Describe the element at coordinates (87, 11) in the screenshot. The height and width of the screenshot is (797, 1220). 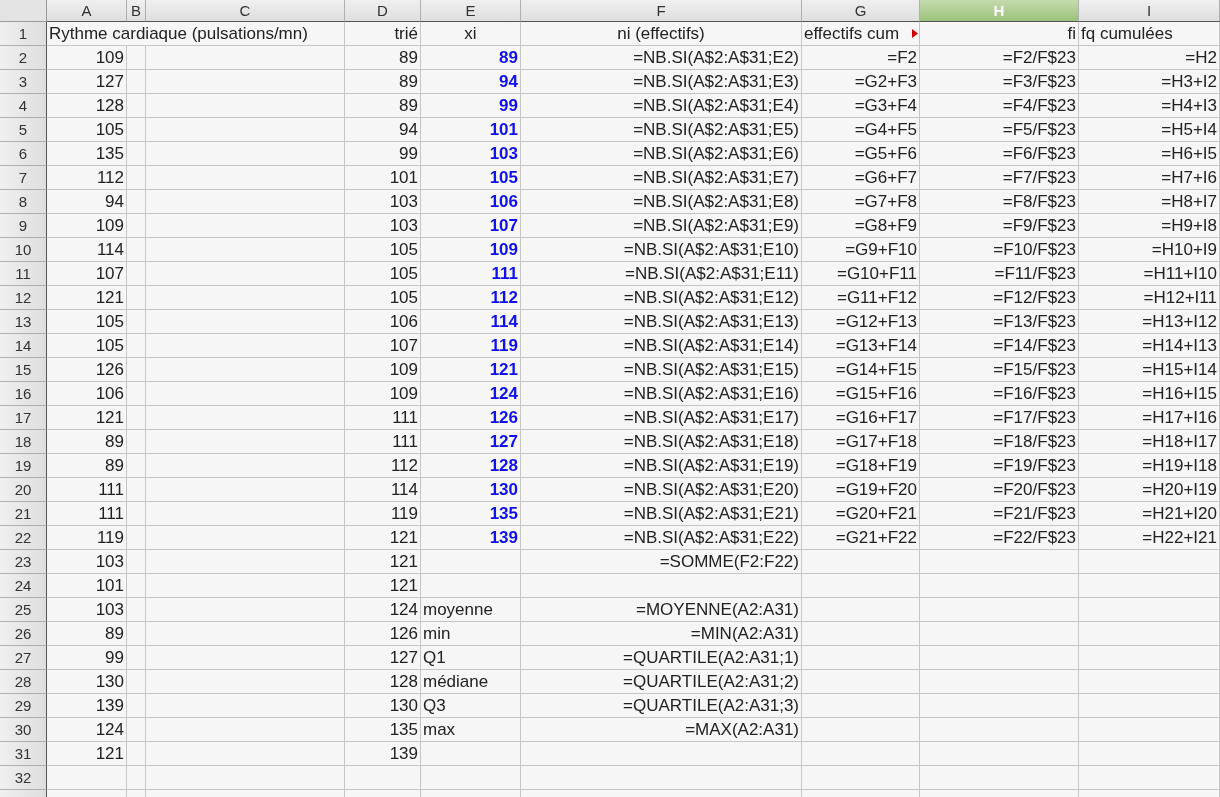
I see `column-header: A` at that location.